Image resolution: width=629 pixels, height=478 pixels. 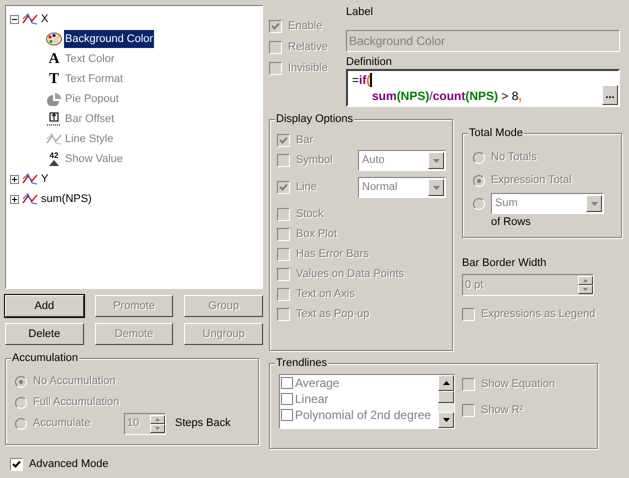 I want to click on checkbox-label: Box Plot, so click(x=316, y=234).